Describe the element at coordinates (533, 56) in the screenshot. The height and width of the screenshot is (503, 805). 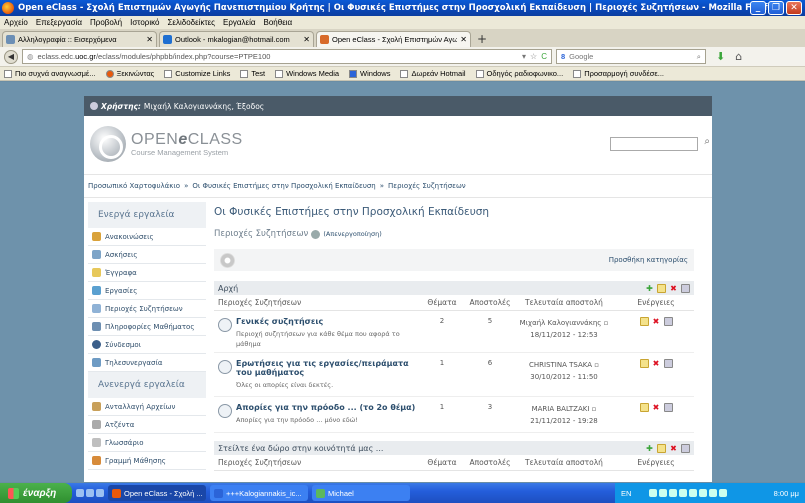
I see `star-icon: ☆` at that location.